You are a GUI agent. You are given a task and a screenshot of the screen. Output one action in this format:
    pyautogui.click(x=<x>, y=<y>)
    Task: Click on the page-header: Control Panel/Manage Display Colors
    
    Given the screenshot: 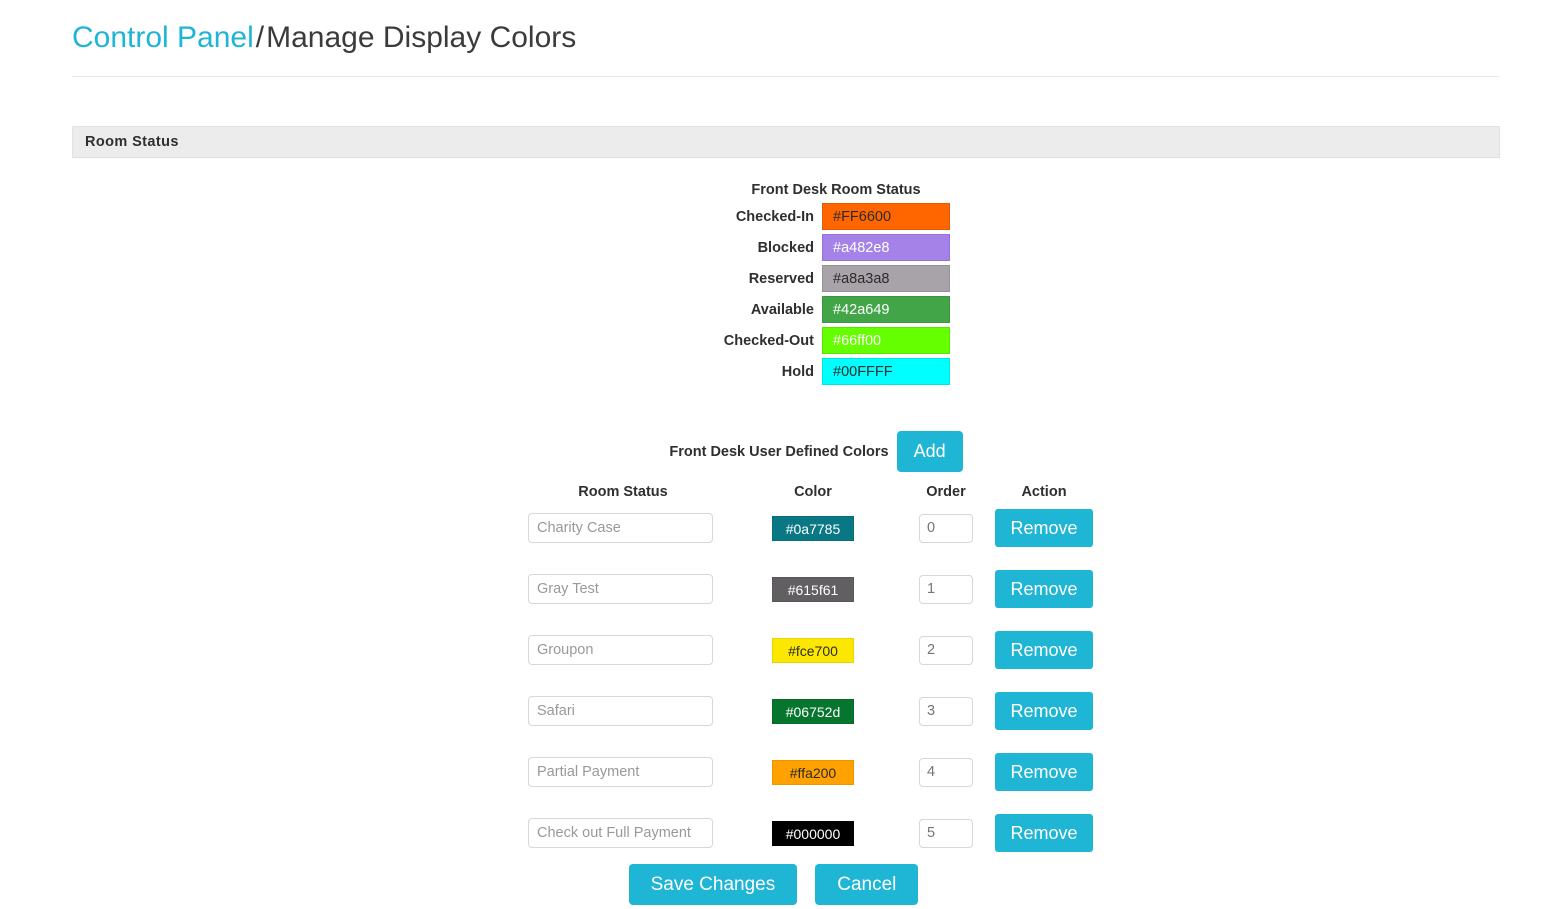 What is the action you would take?
    pyautogui.click(x=773, y=36)
    